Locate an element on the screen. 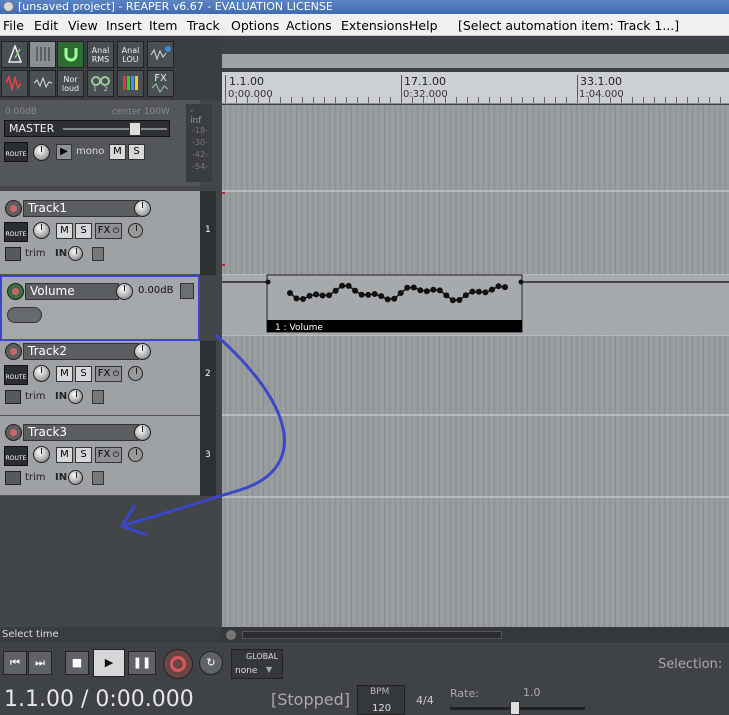 The height and width of the screenshot is (715, 729). track1-pan-knob is located at coordinates (41, 230).